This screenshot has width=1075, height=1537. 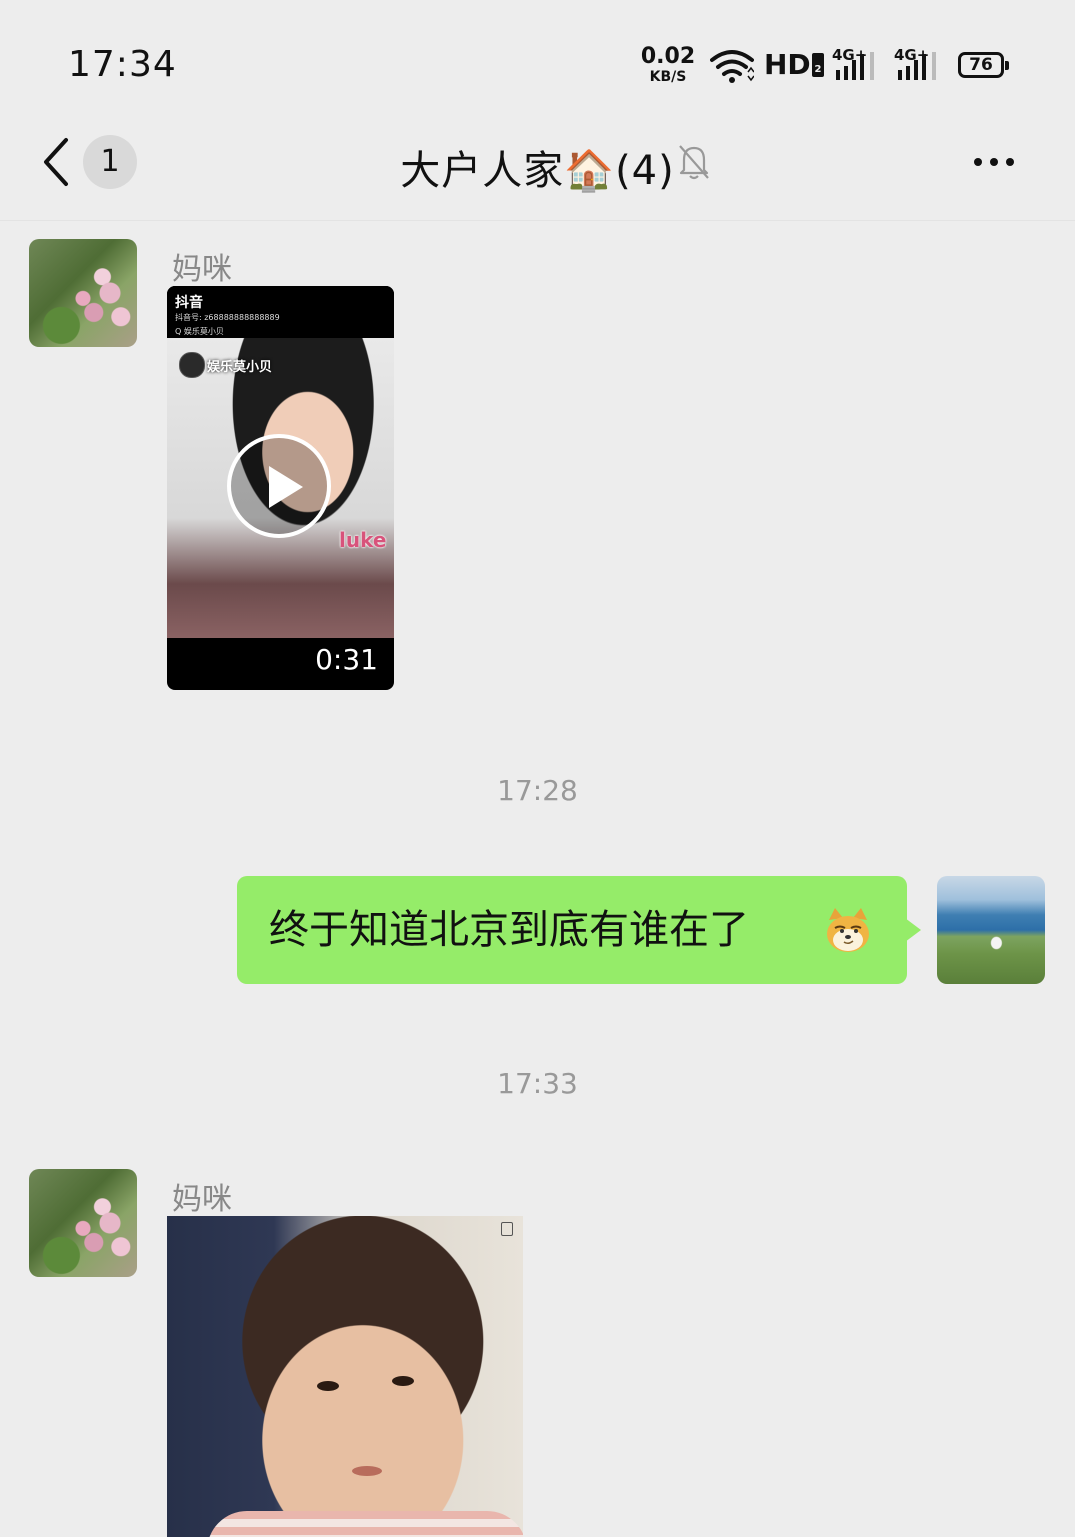 I want to click on video-overlay-text: luke, so click(x=363, y=540).